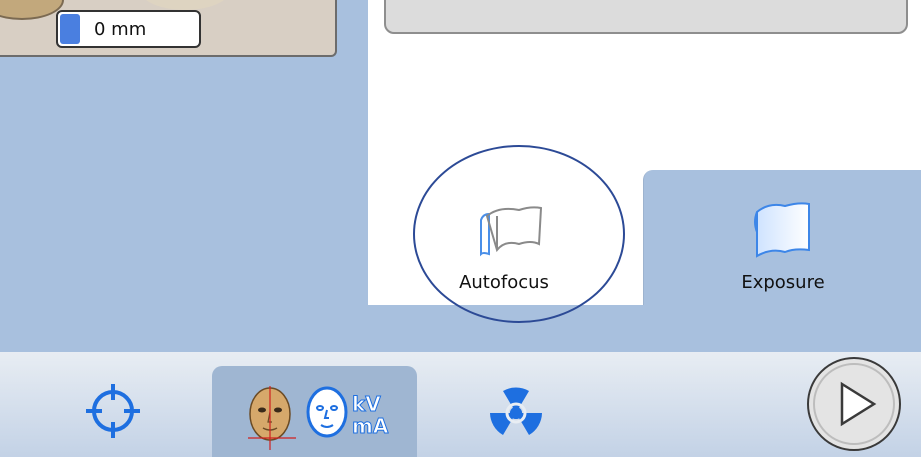  What do you see at coordinates (32, 10) in the screenshot?
I see `skull-image` at bounding box center [32, 10].